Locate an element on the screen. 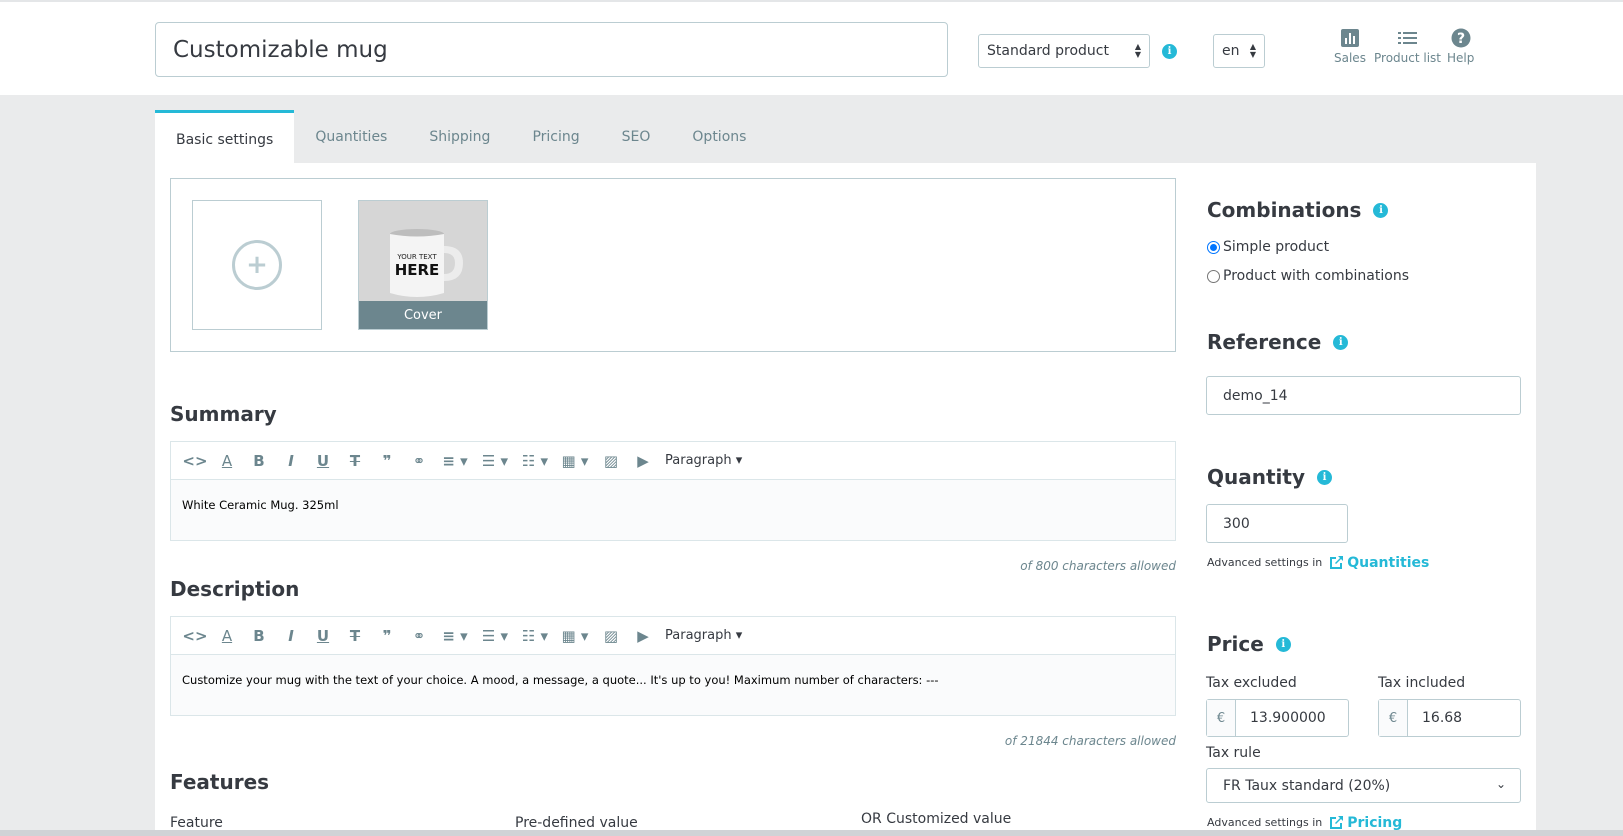  product-type-info-icon: i is located at coordinates (1169, 51).